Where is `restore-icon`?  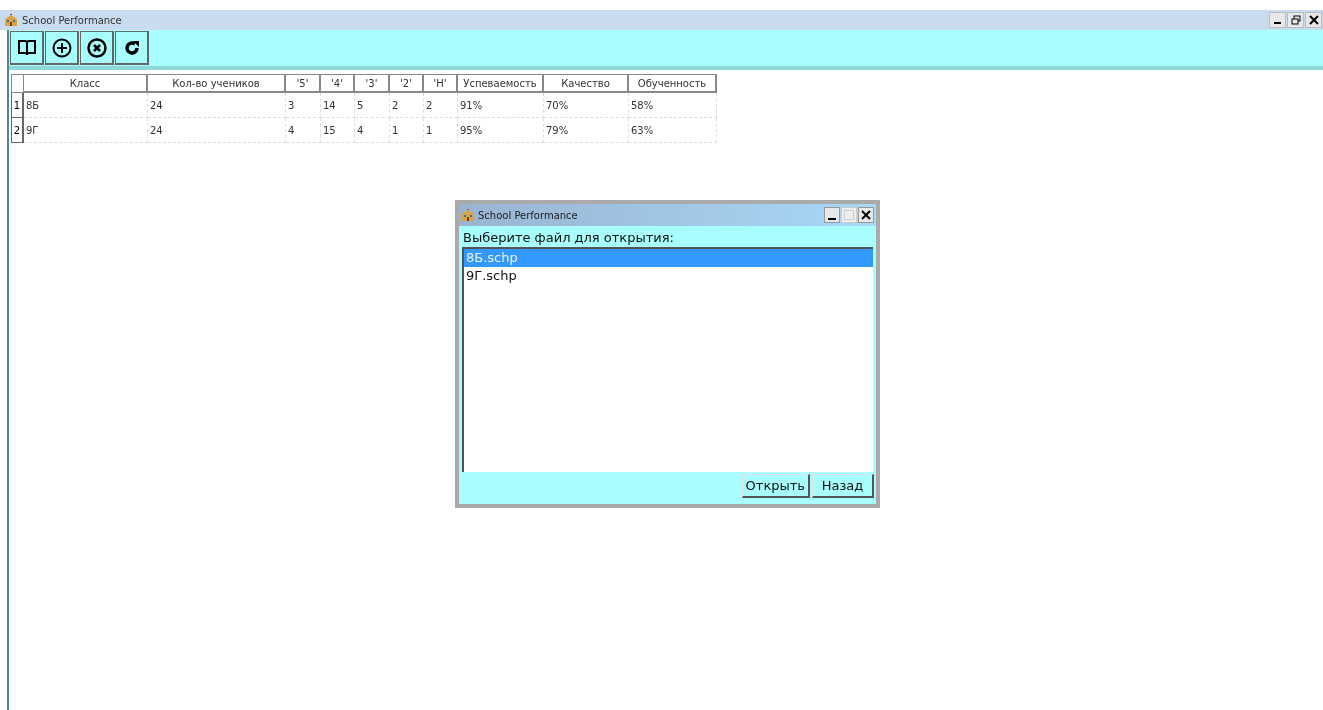
restore-icon is located at coordinates (1295, 20).